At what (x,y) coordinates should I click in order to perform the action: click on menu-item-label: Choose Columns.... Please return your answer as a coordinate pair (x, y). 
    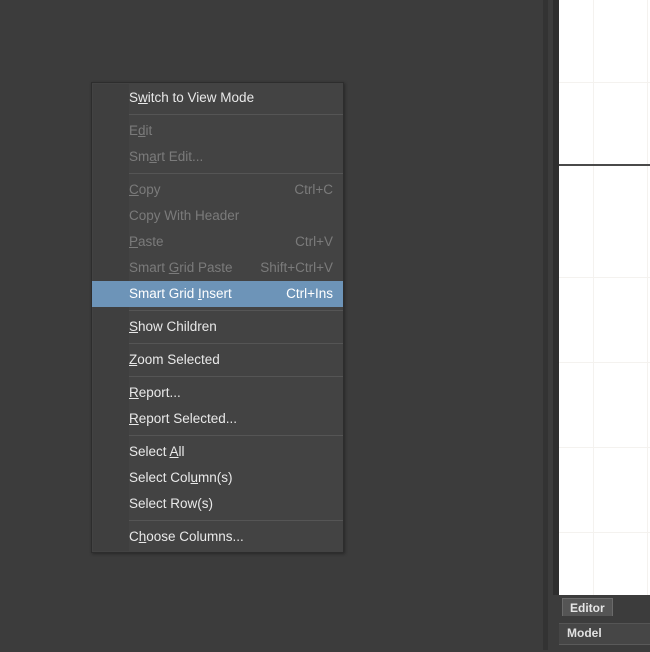
    Looking at the image, I should click on (186, 536).